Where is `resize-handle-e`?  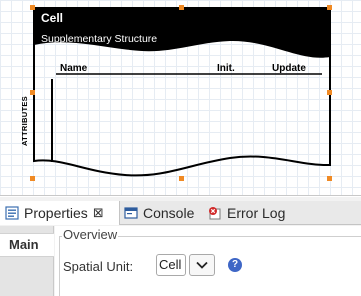 resize-handle-e is located at coordinates (329, 92).